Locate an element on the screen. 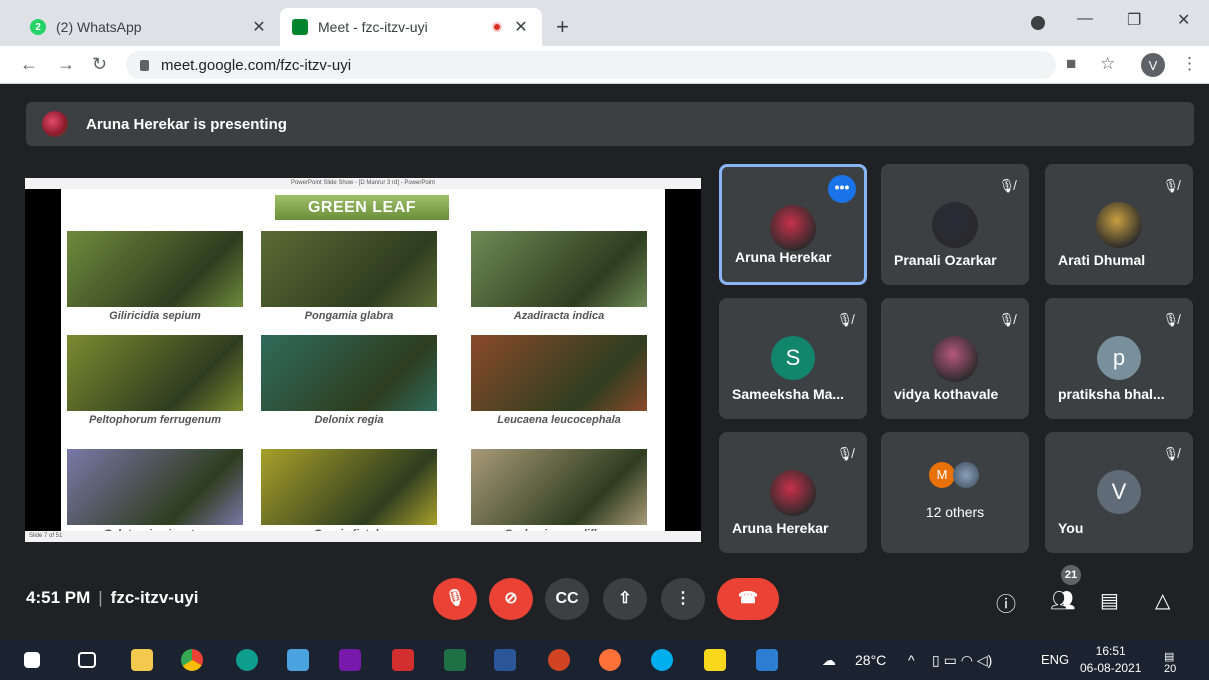  meeting-info: 4:51 PM | fzc-itzv-uyi is located at coordinates (112, 597).